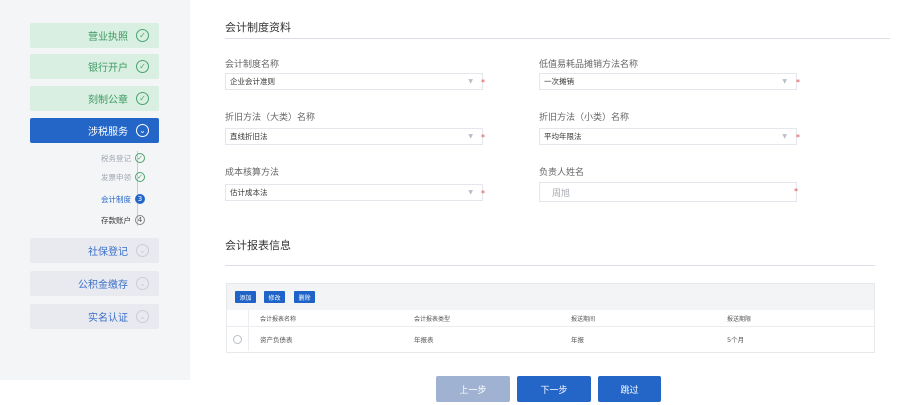  I want to click on label-person-name: 负责人姓名, so click(562, 173).